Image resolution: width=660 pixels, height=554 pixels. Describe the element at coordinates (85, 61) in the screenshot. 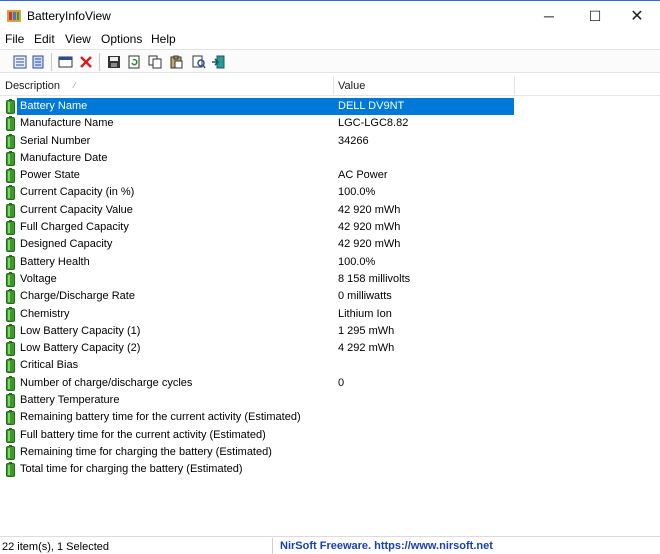

I see `delete-icon` at that location.